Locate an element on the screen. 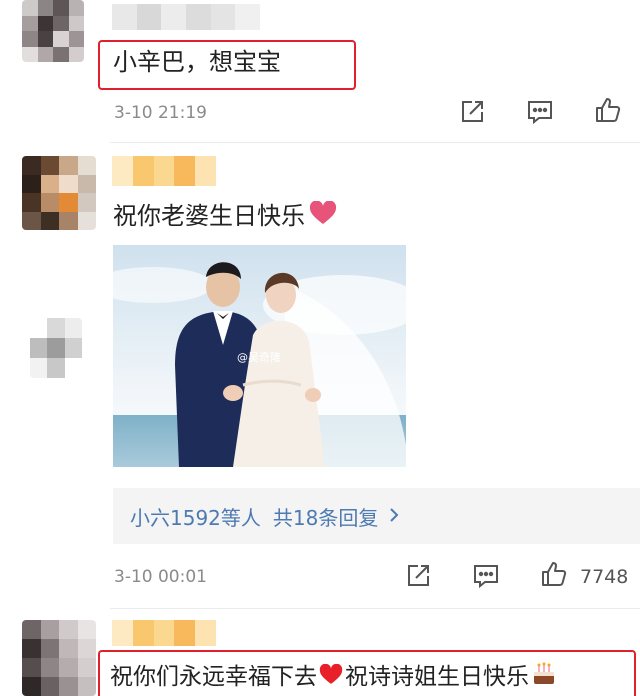 This screenshot has width=640, height=696. heart-icon is located at coordinates (323, 216).